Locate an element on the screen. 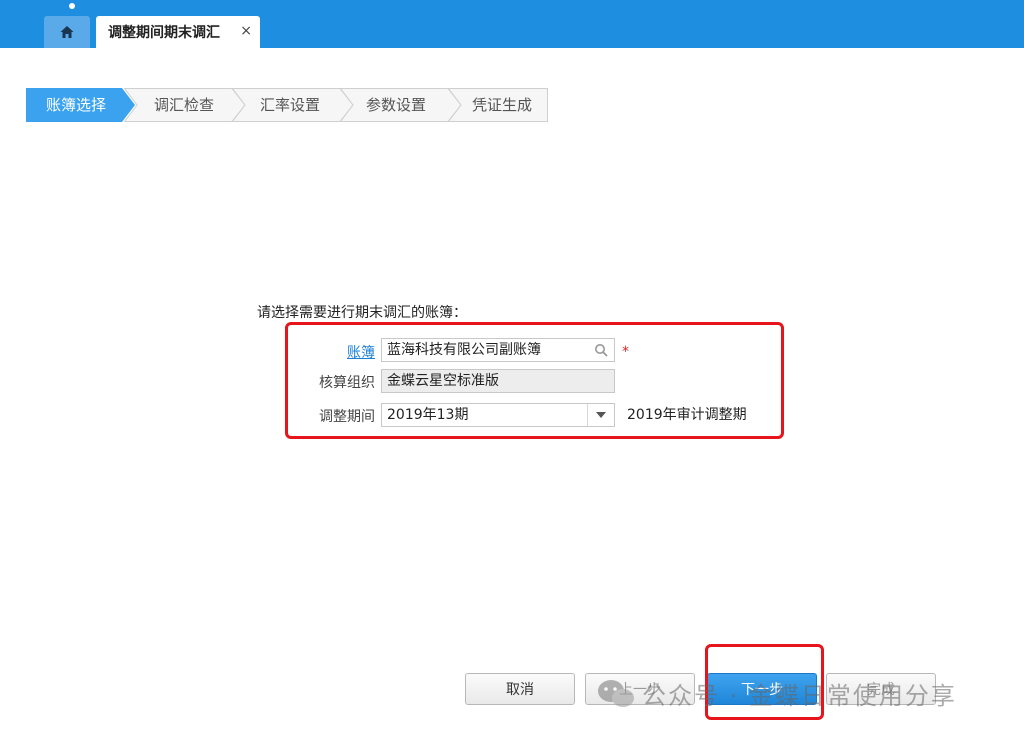 The width and height of the screenshot is (1024, 736). step-exchange-rate: 汇率设置 is located at coordinates (293, 105).